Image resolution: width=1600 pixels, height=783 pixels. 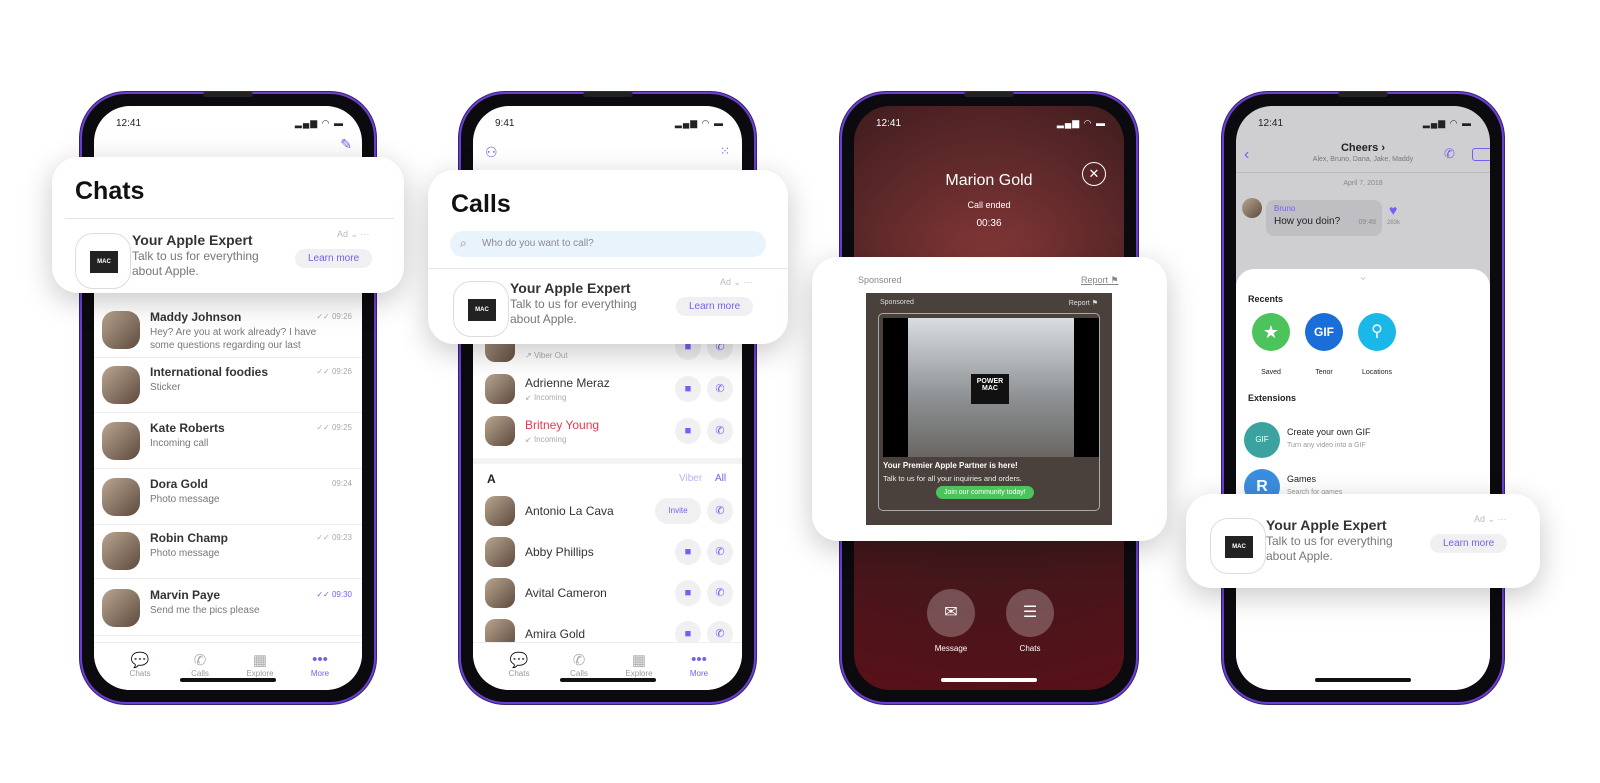 What do you see at coordinates (228, 497) in the screenshot?
I see `chat-row: Dora Gold Photo message 09:24` at bounding box center [228, 497].